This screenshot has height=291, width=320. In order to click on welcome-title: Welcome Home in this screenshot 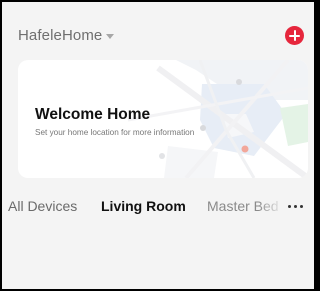, I will do `click(93, 114)`.